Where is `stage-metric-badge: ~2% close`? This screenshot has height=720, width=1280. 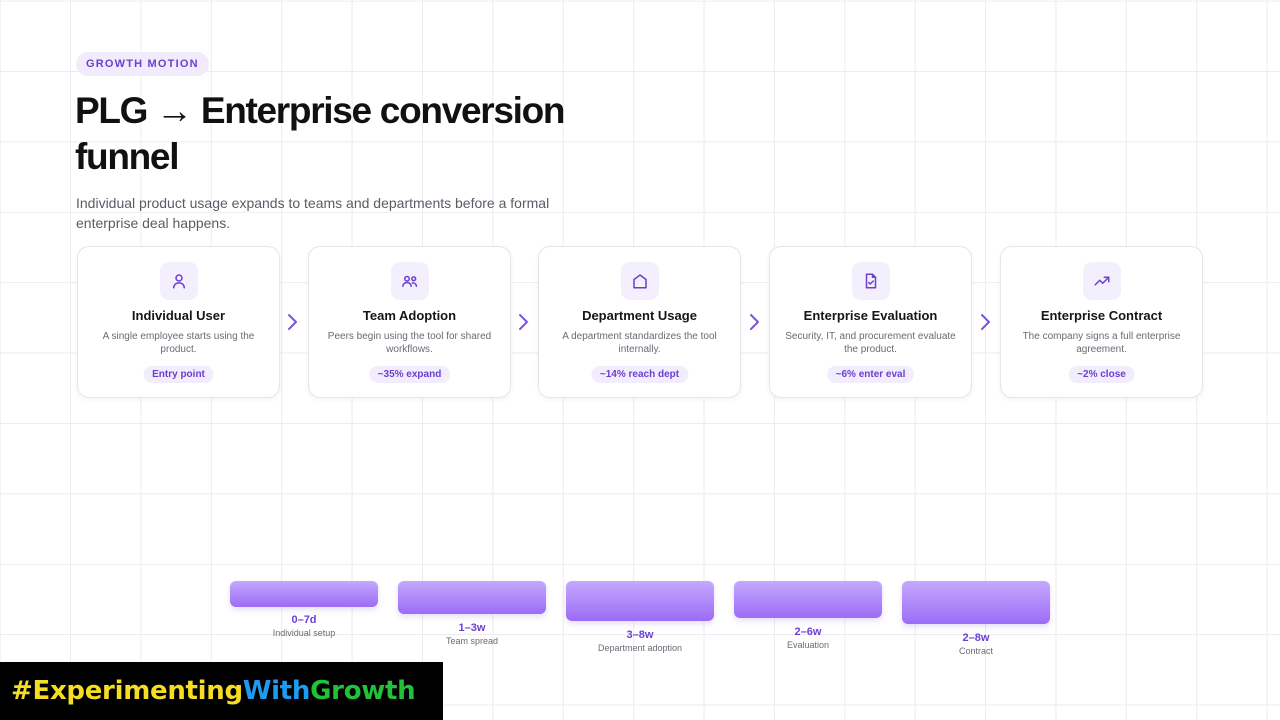 stage-metric-badge: ~2% close is located at coordinates (1101, 374).